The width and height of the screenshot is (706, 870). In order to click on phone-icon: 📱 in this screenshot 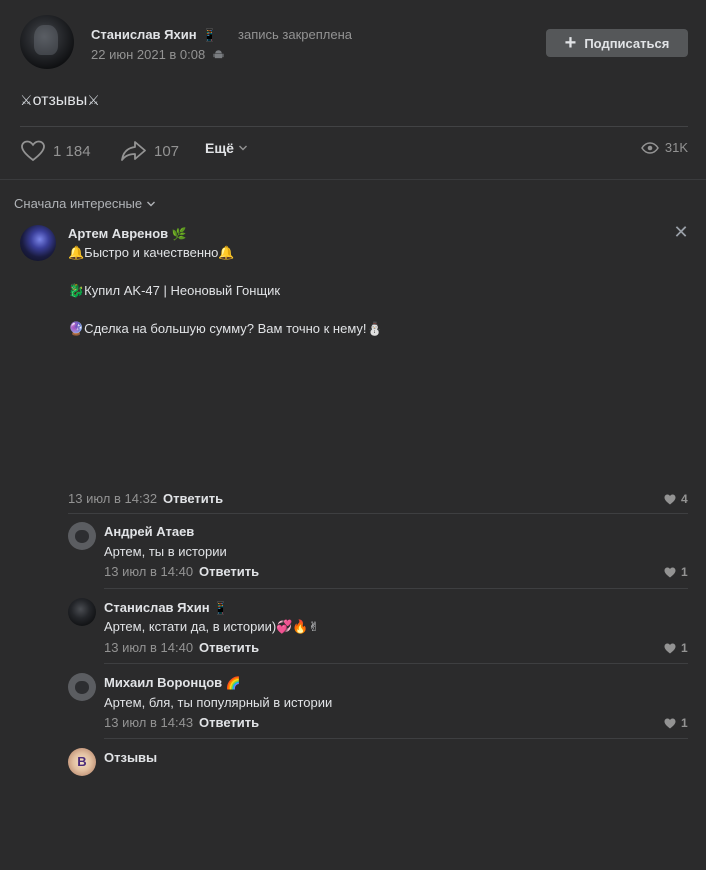, I will do `click(221, 608)`.